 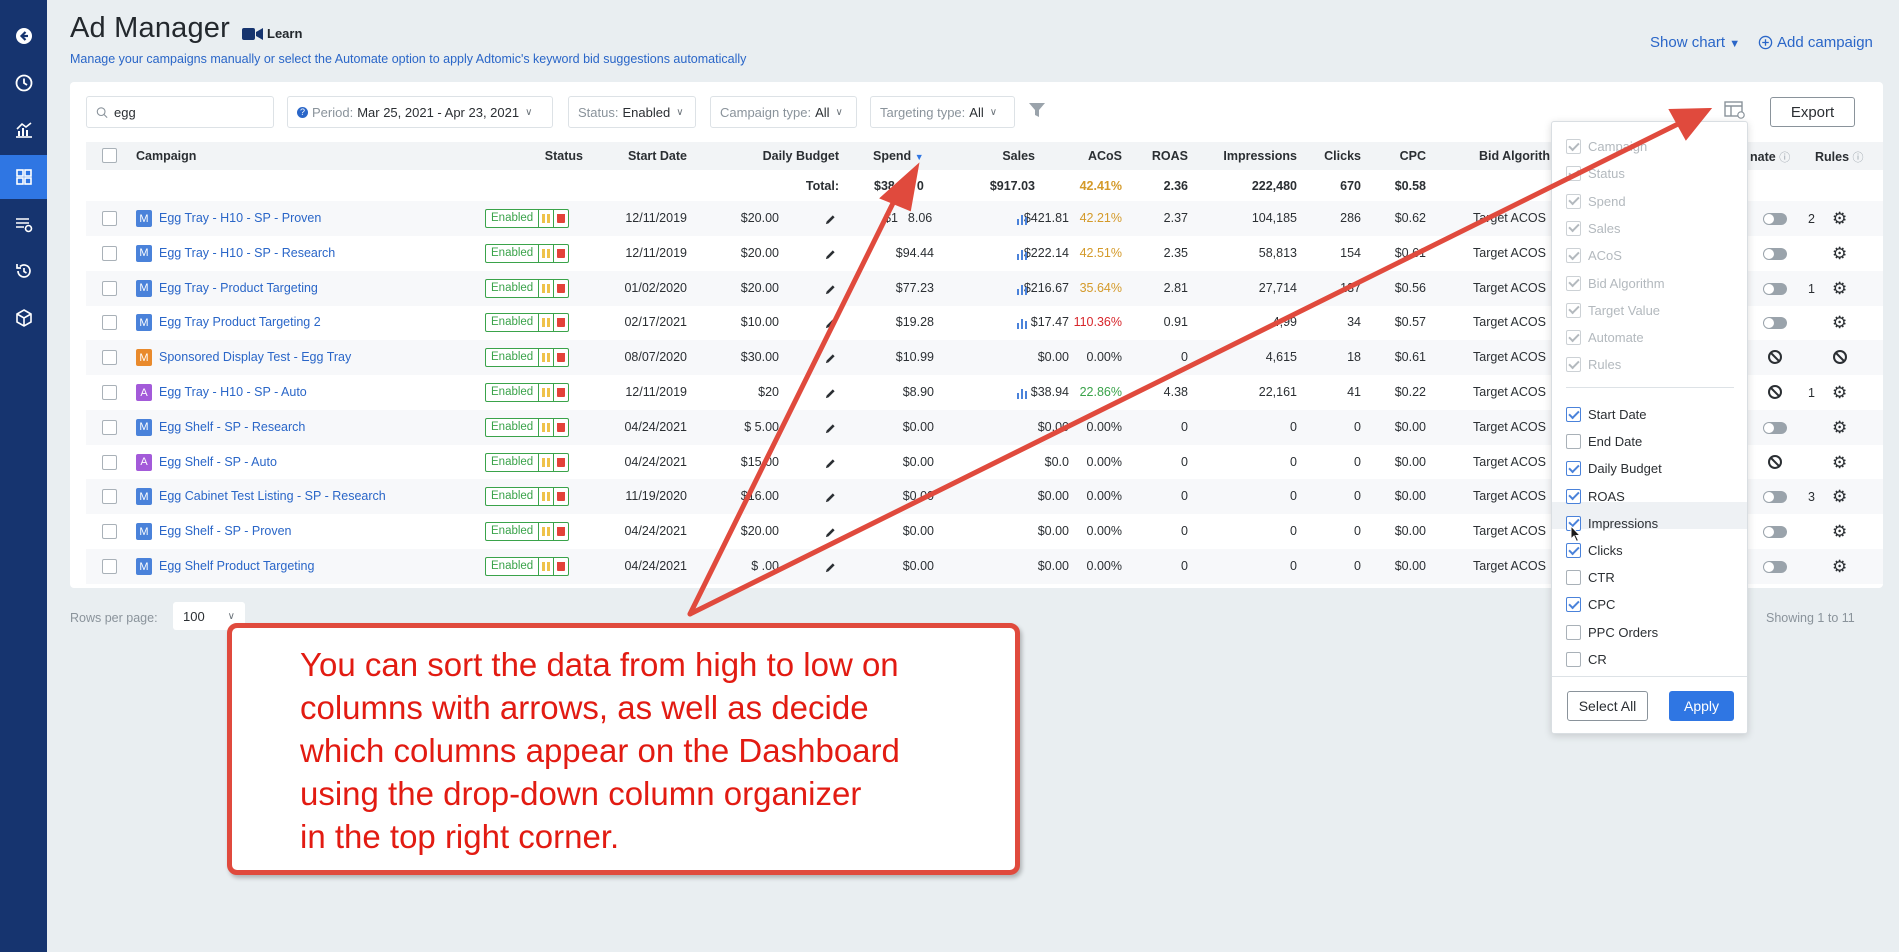 What do you see at coordinates (240, 218) in the screenshot?
I see `campaign-name-link: Egg Tray - H10 - SP - Proven` at bounding box center [240, 218].